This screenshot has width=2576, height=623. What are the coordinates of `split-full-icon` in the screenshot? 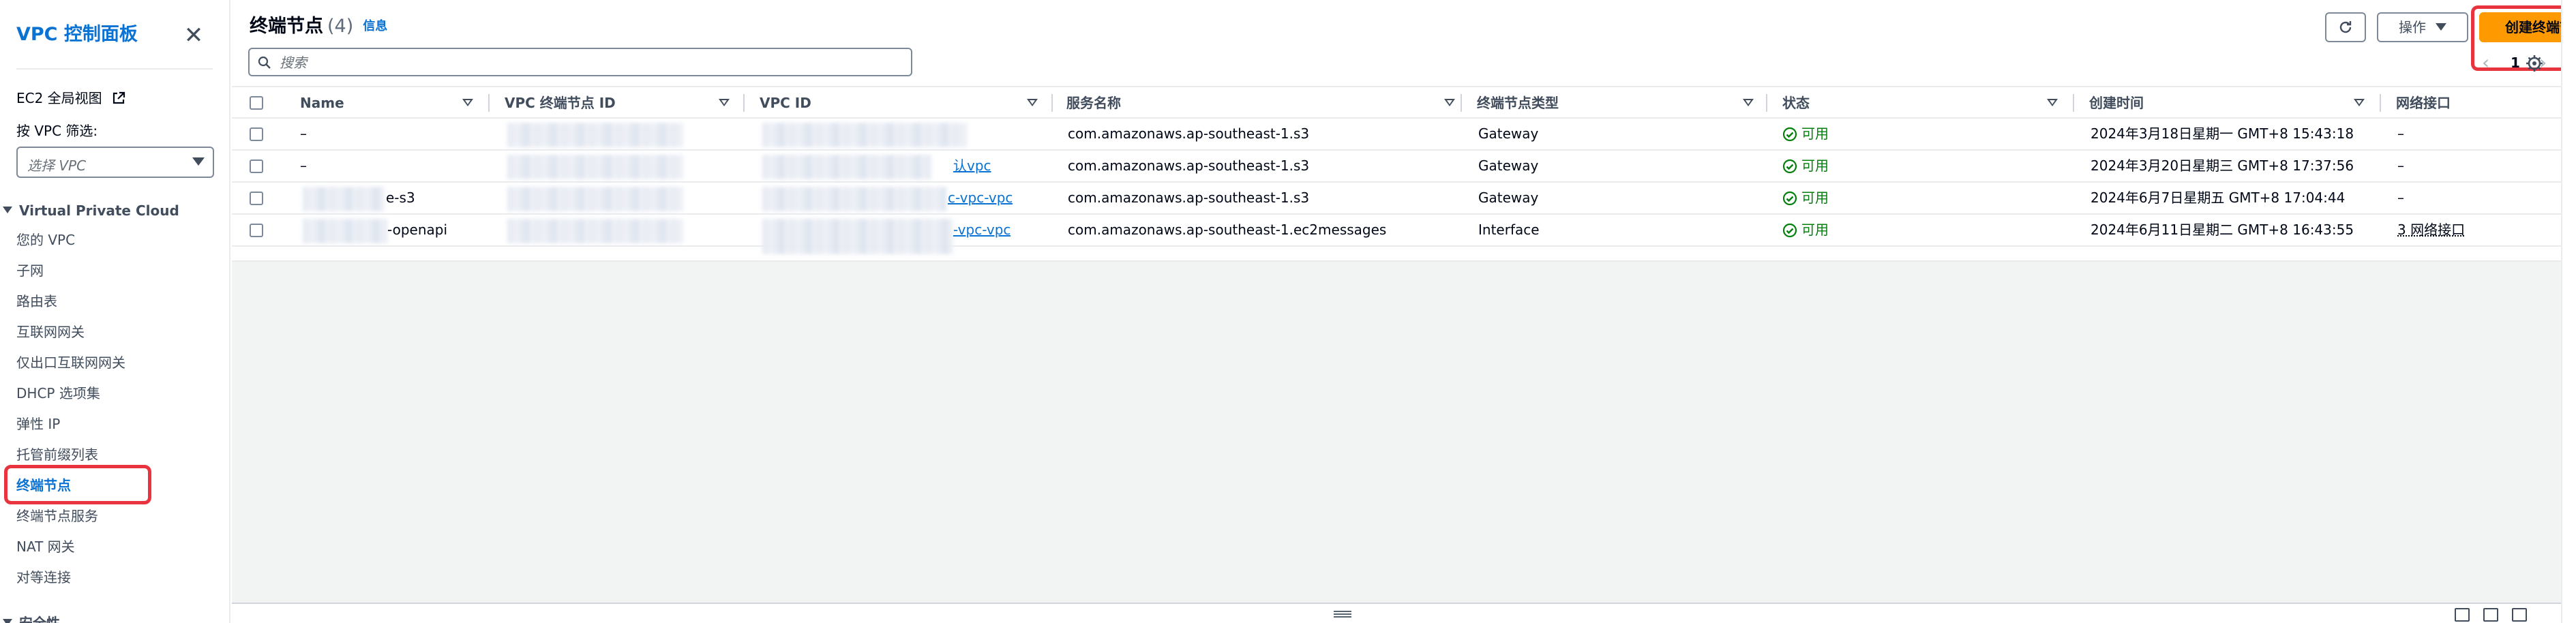 It's located at (2519, 615).